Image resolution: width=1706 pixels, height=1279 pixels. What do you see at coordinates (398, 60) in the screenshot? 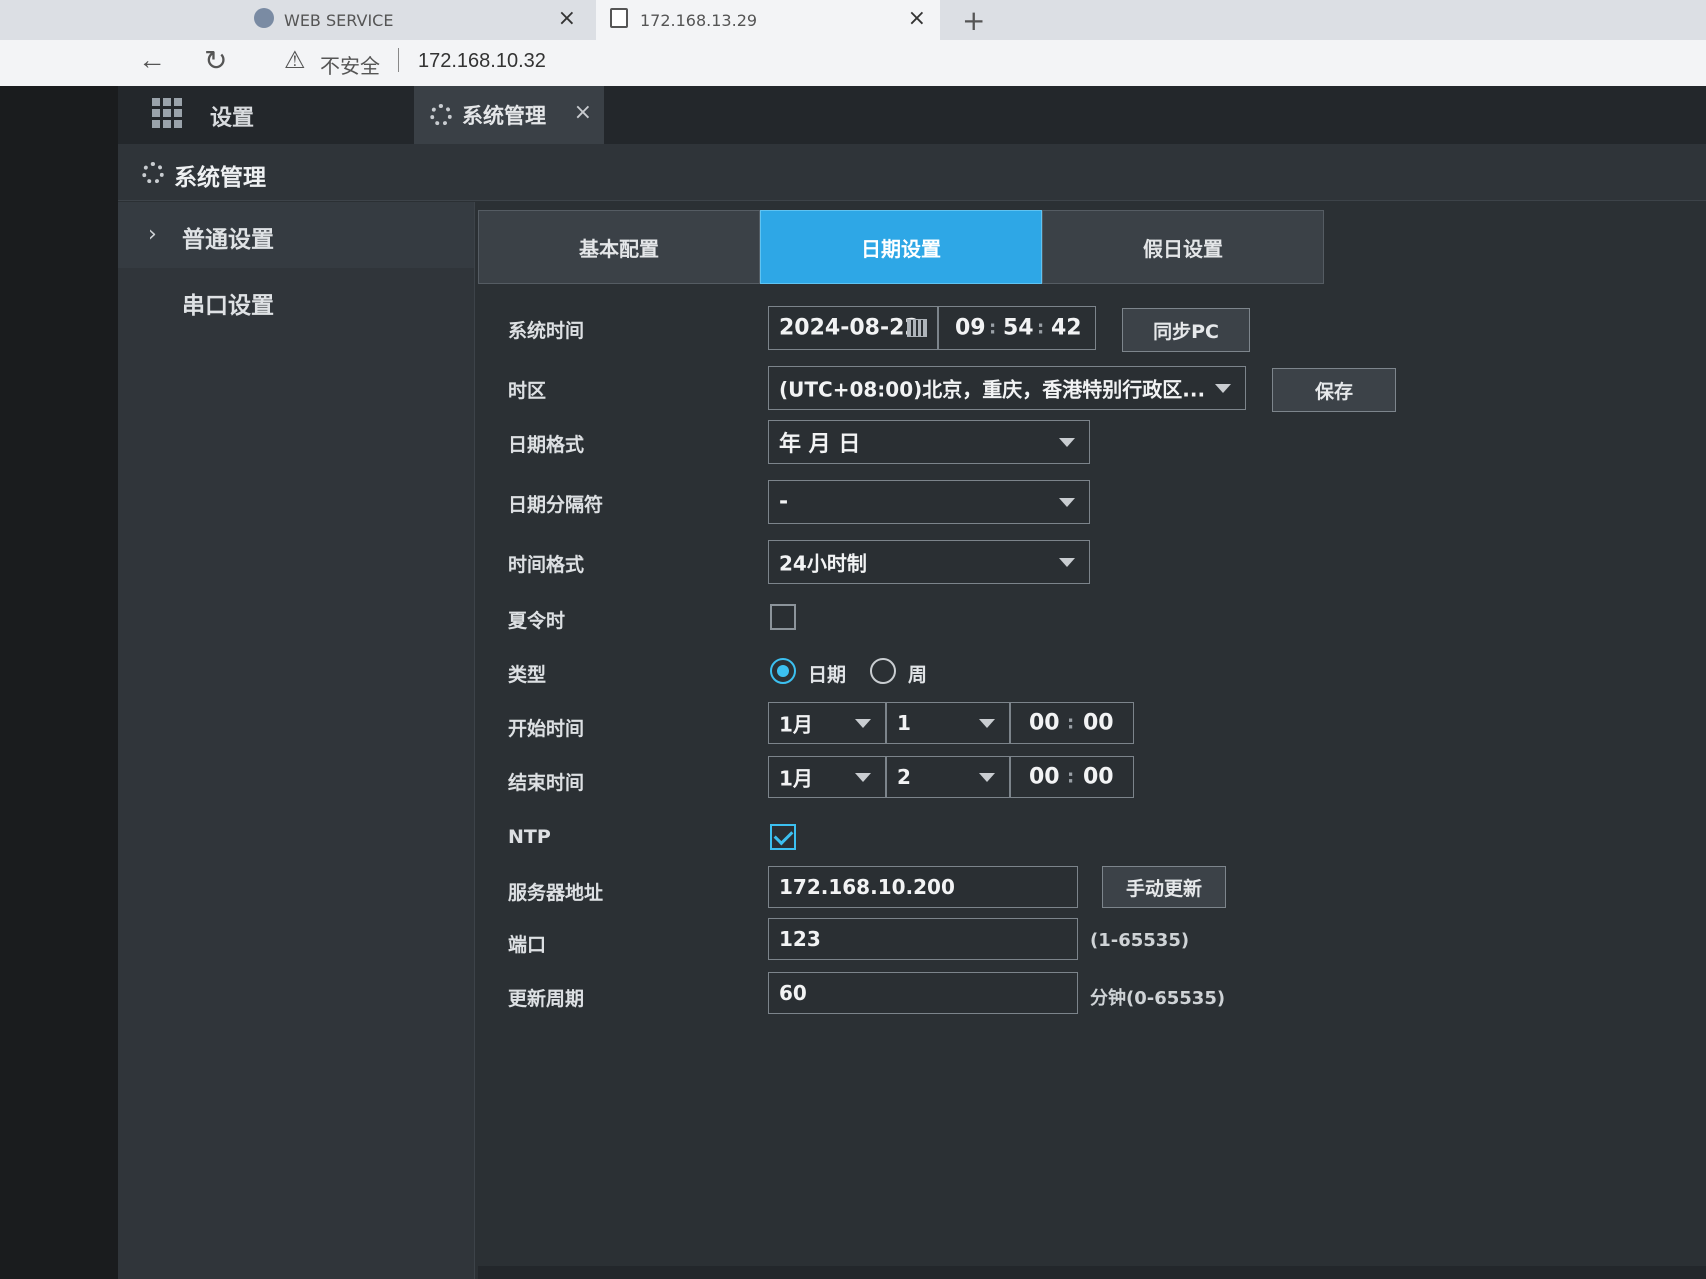
I see `address-divider` at bounding box center [398, 60].